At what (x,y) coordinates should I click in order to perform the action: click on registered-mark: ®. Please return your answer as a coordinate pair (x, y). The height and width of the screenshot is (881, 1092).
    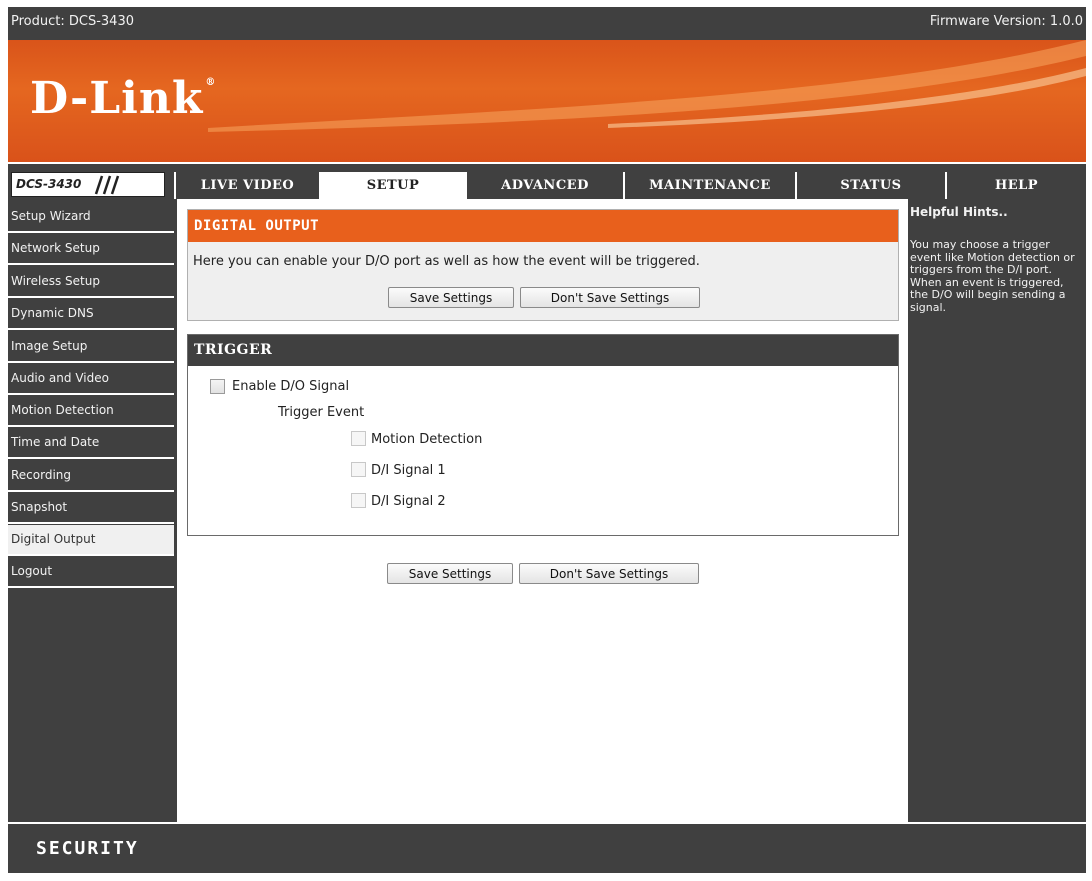
    Looking at the image, I should click on (211, 82).